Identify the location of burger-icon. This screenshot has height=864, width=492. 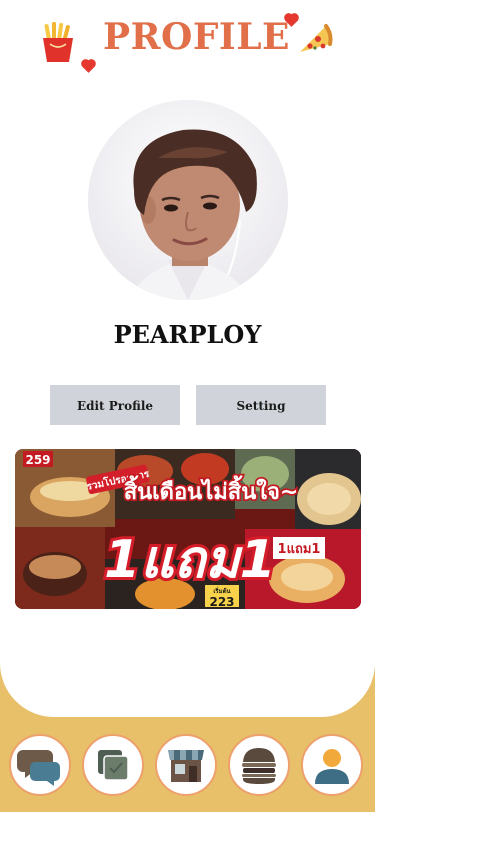
(259, 766).